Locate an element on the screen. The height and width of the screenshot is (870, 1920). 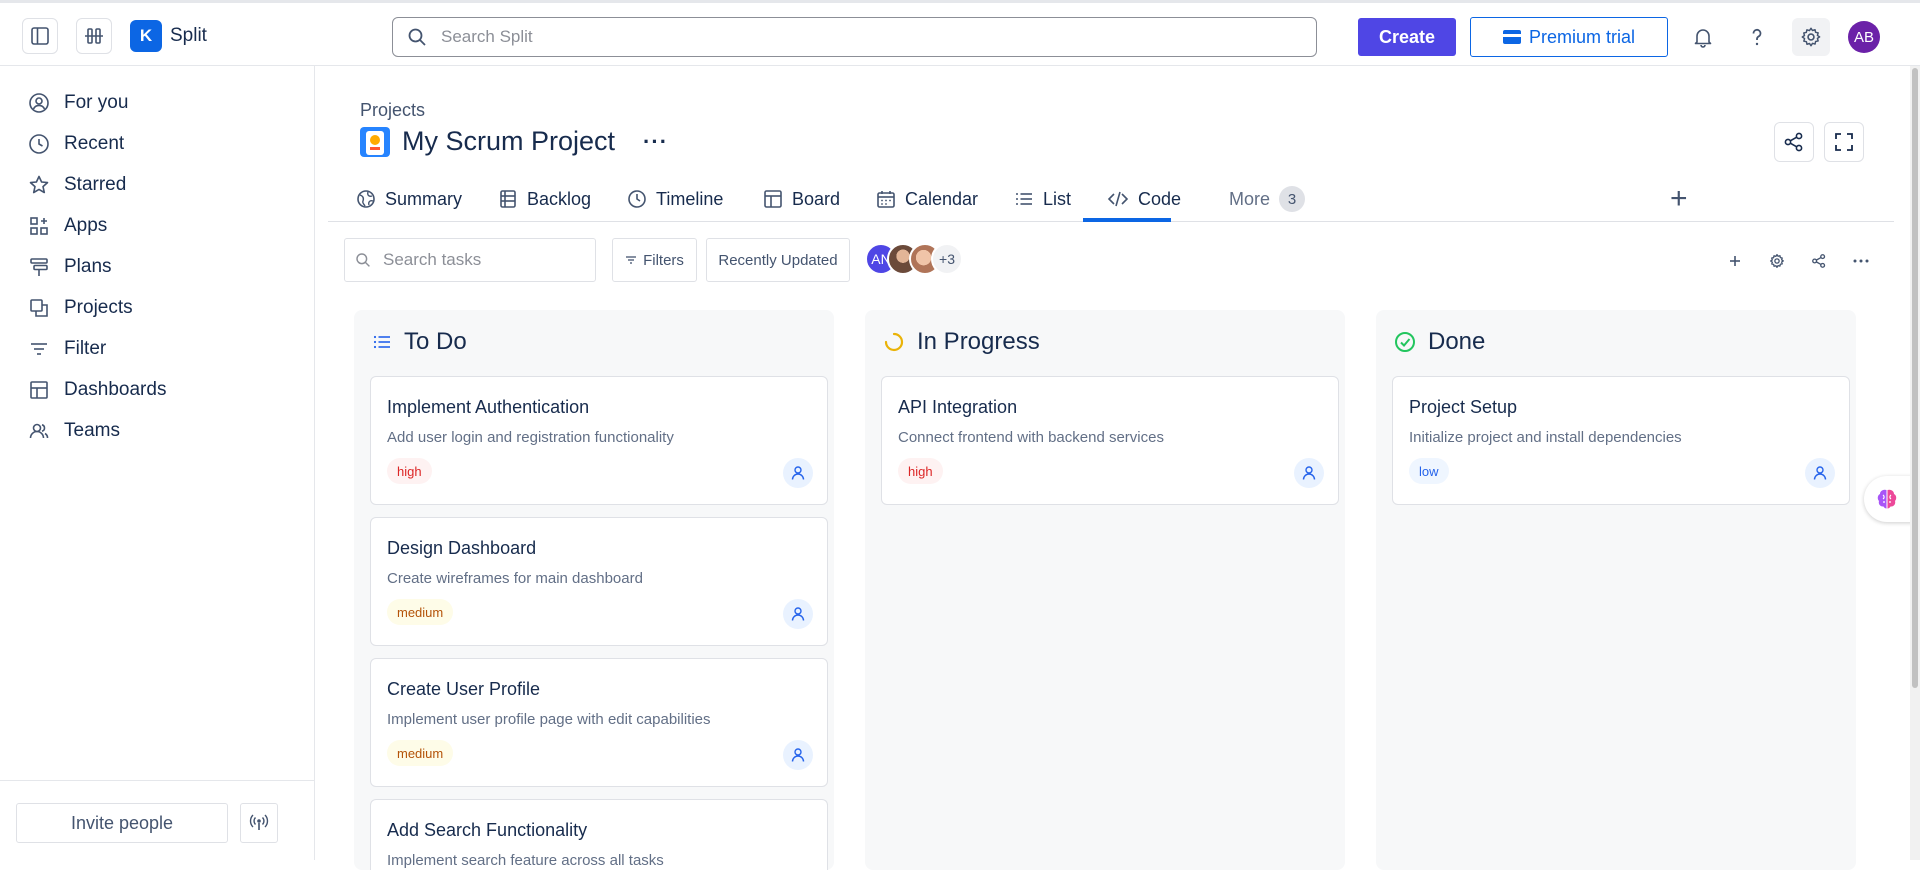
tab-label: Calendar is located at coordinates (942, 198).